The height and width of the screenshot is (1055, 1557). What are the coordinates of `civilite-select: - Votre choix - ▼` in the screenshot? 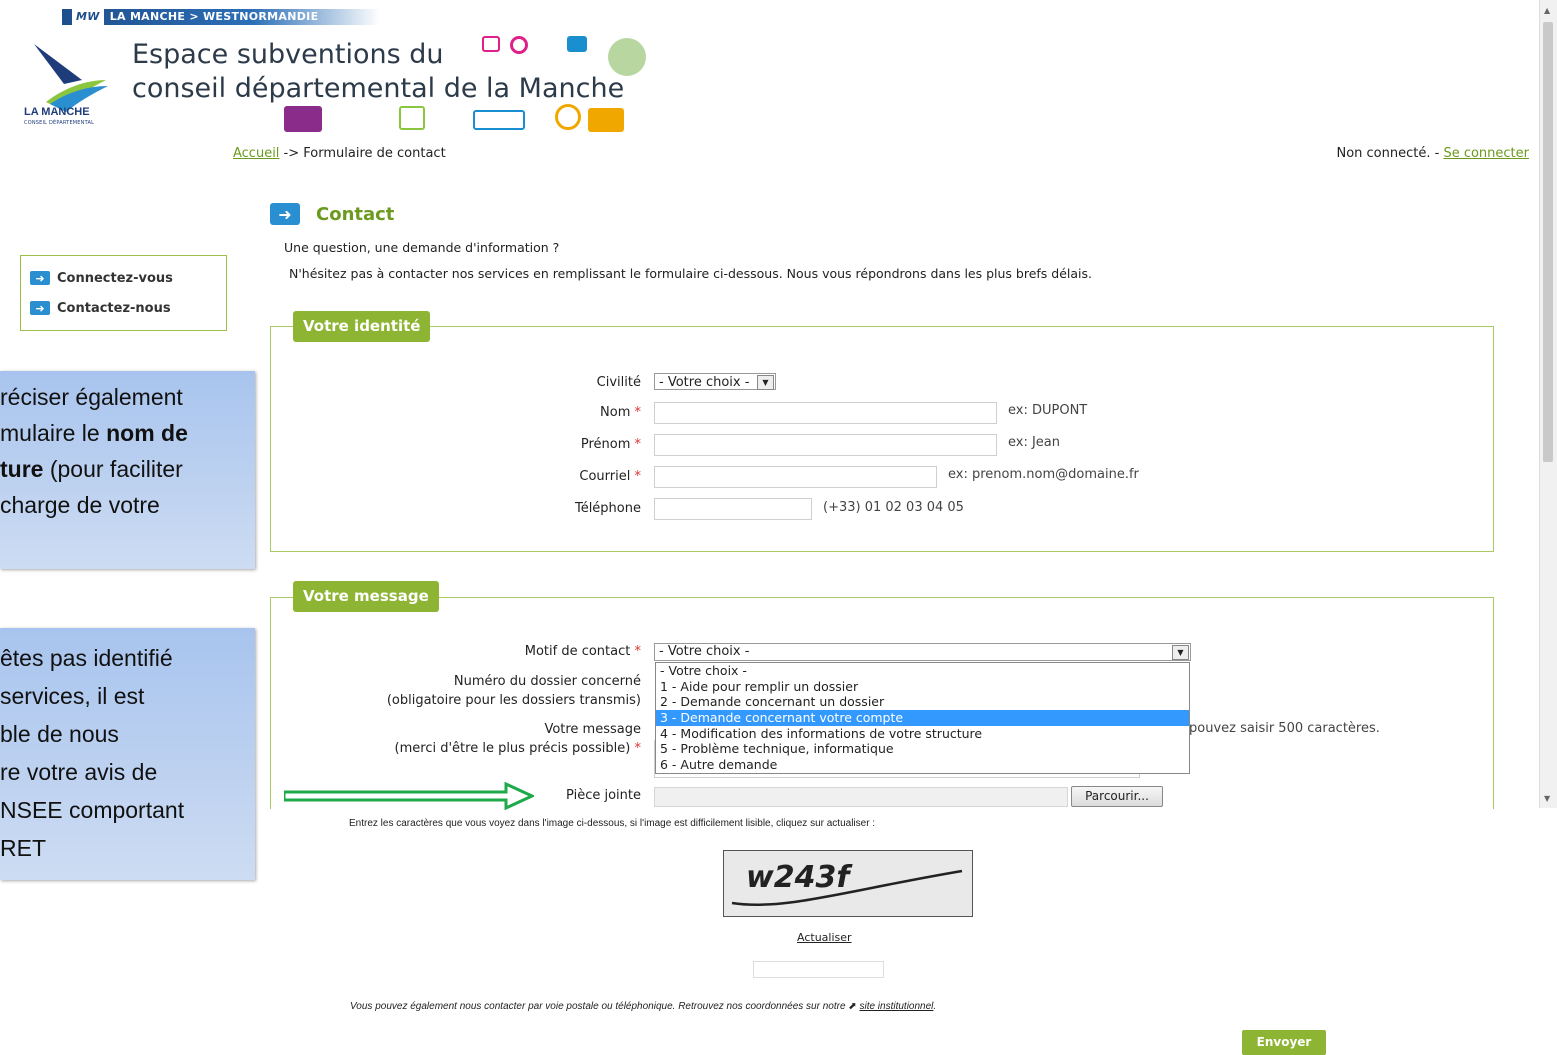 It's located at (715, 381).